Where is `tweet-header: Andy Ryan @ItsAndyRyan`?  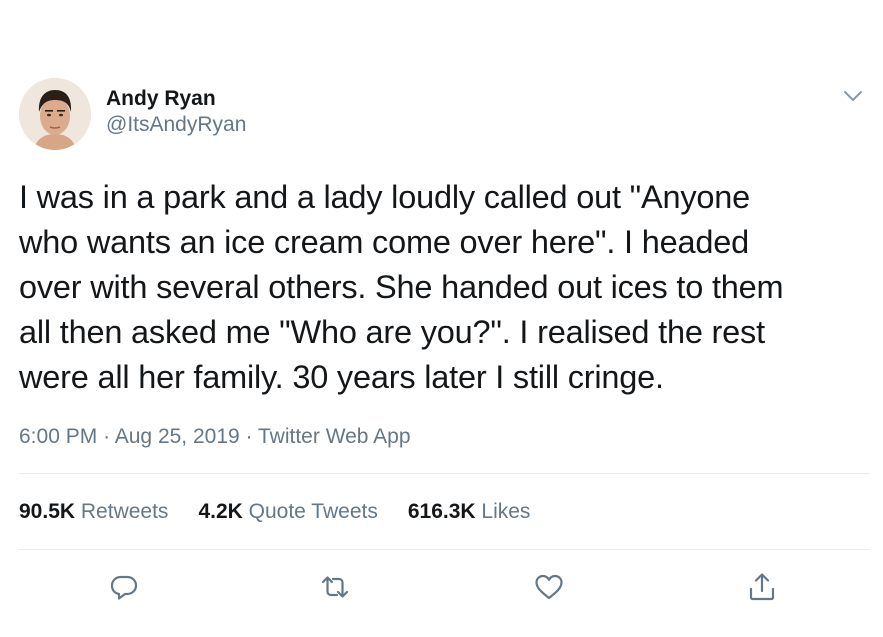 tweet-header: Andy Ryan @ItsAndyRyan is located at coordinates (444, 115).